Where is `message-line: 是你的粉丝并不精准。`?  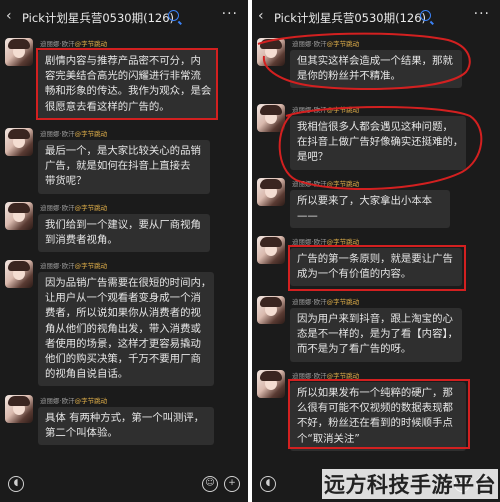
message-line: 是你的粉丝并不精准。 is located at coordinates (349, 76).